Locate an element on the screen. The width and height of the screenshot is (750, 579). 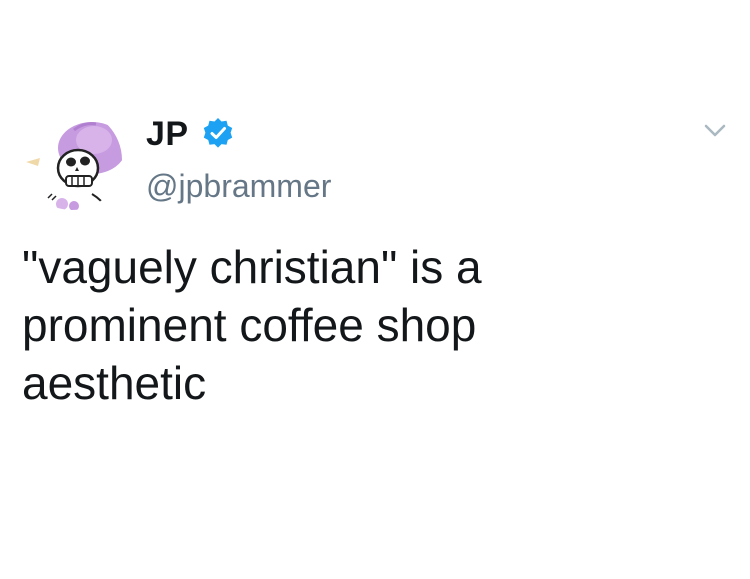
user-handle: @jpbrammer is located at coordinates (238, 186).